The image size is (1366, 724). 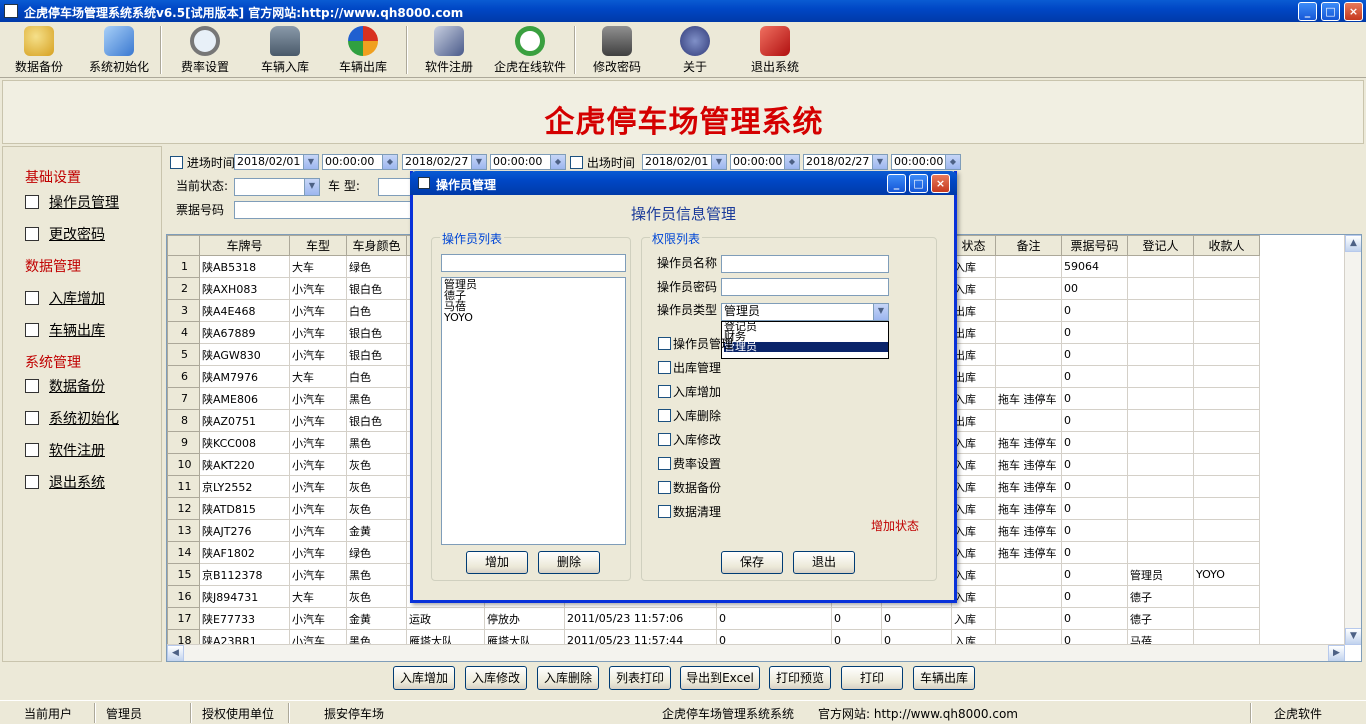 What do you see at coordinates (845, 162) in the screenshot?
I see `out-date-to: 2018/02/27 ▼` at bounding box center [845, 162].